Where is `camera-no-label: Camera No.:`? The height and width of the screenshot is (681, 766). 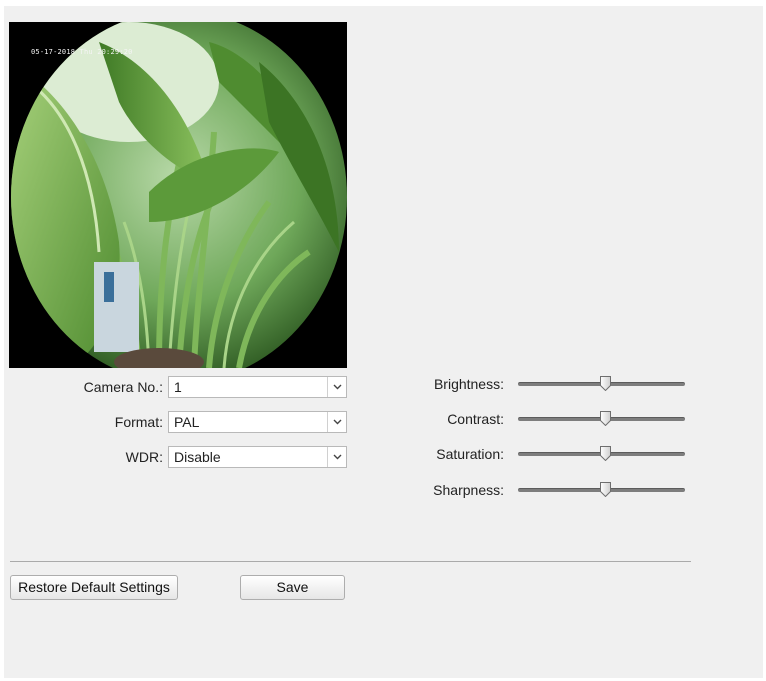 camera-no-label: Camera No.: is located at coordinates (123, 387).